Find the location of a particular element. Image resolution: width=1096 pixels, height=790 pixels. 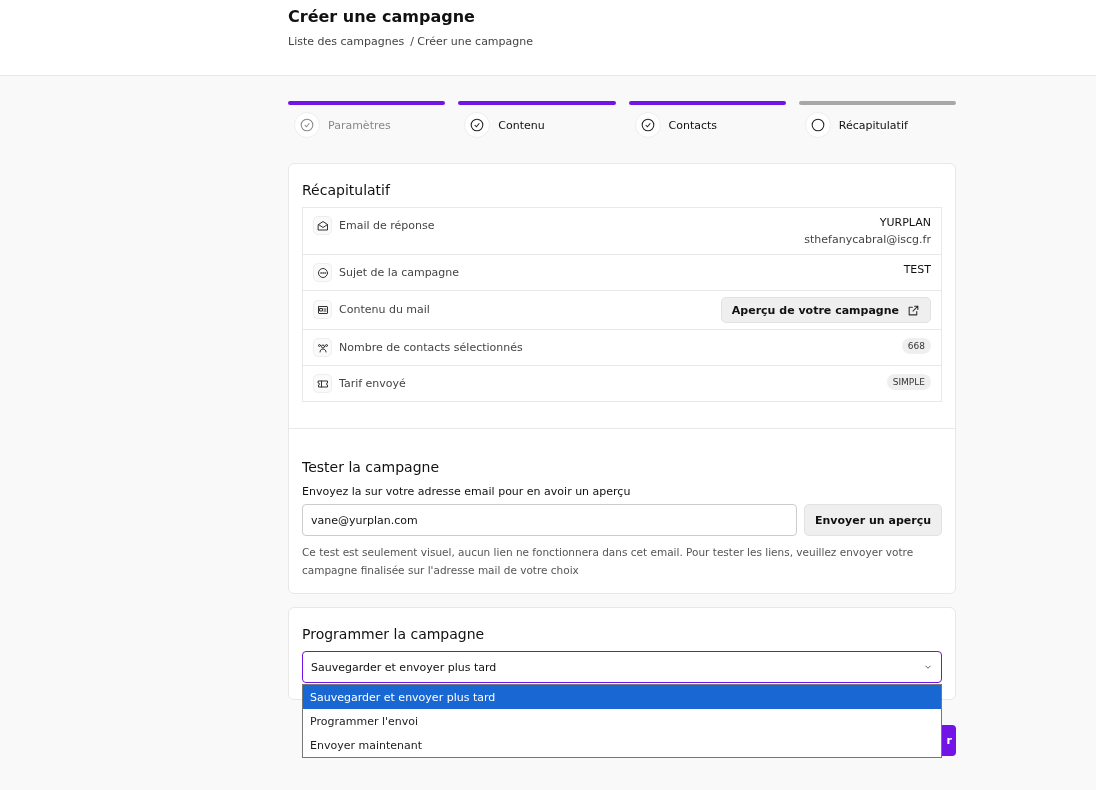

external-link-icon is located at coordinates (913, 310).